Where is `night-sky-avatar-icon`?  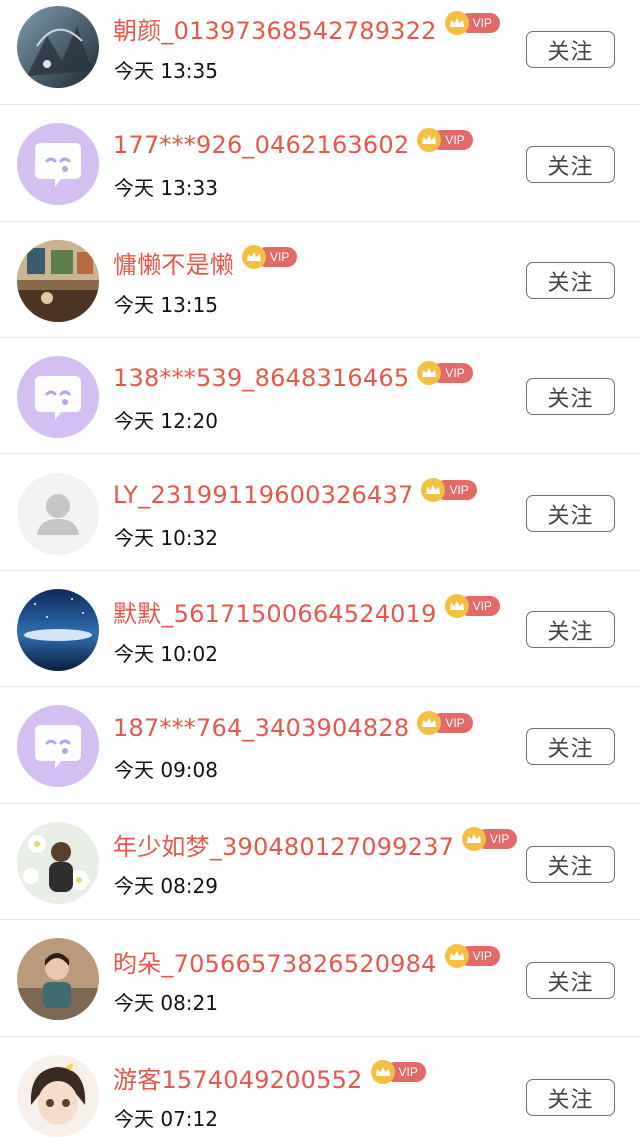 night-sky-avatar-icon is located at coordinates (58, 630).